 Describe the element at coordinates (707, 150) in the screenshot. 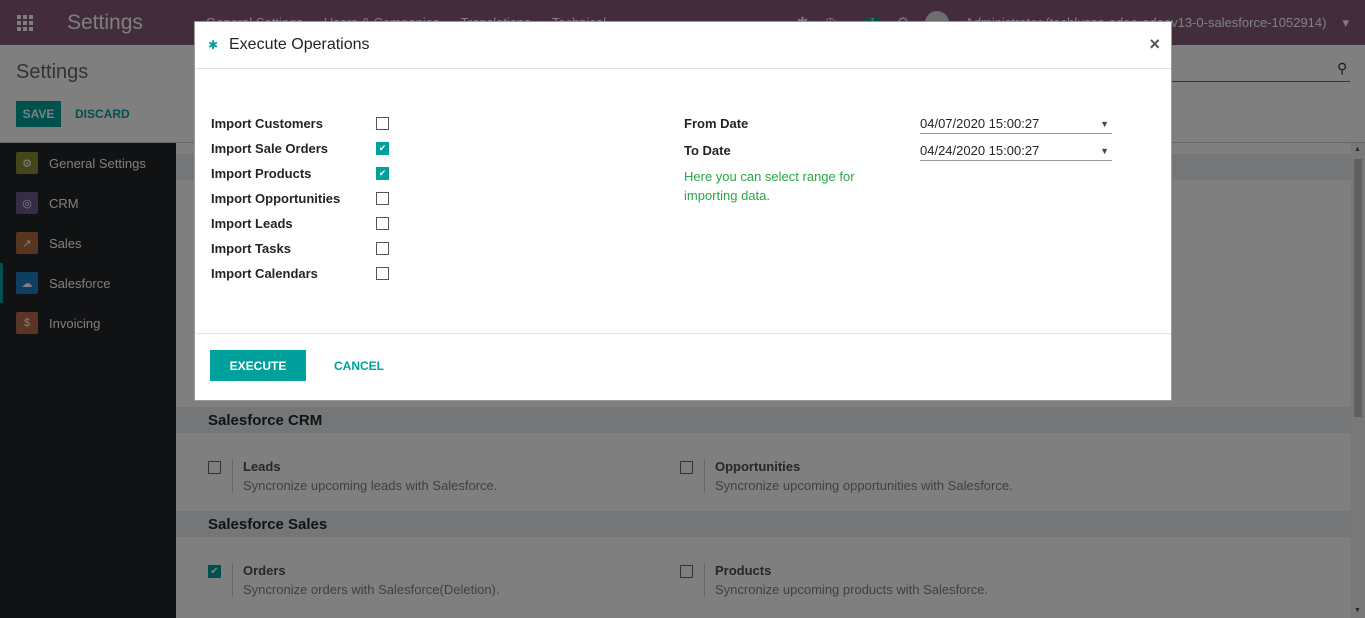

I see `to-date-label: To Date` at that location.